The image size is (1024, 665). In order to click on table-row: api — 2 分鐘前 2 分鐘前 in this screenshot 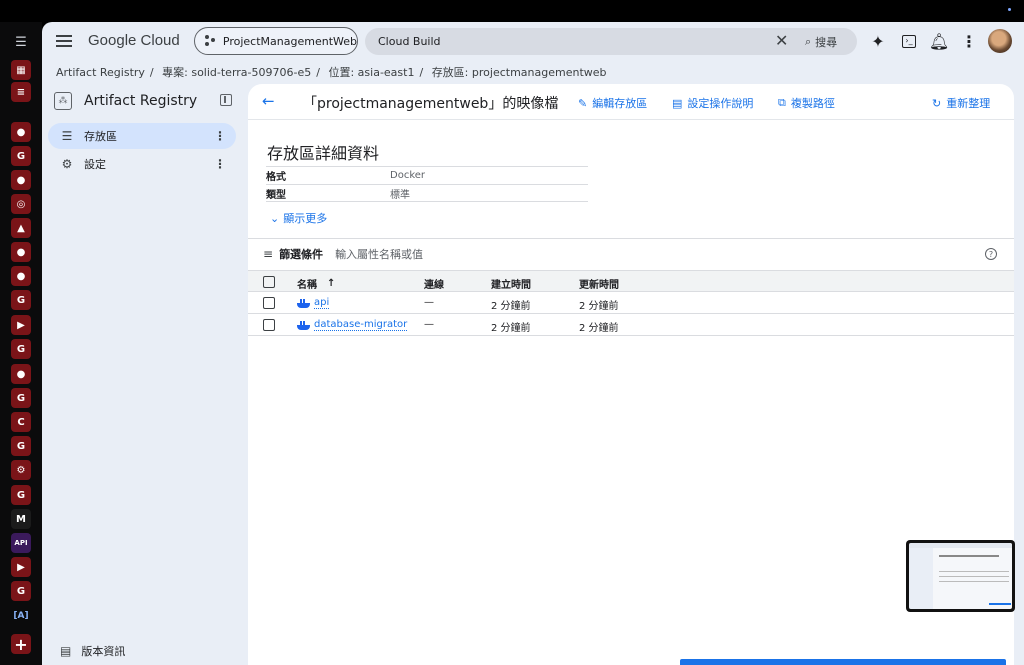, I will do `click(631, 303)`.